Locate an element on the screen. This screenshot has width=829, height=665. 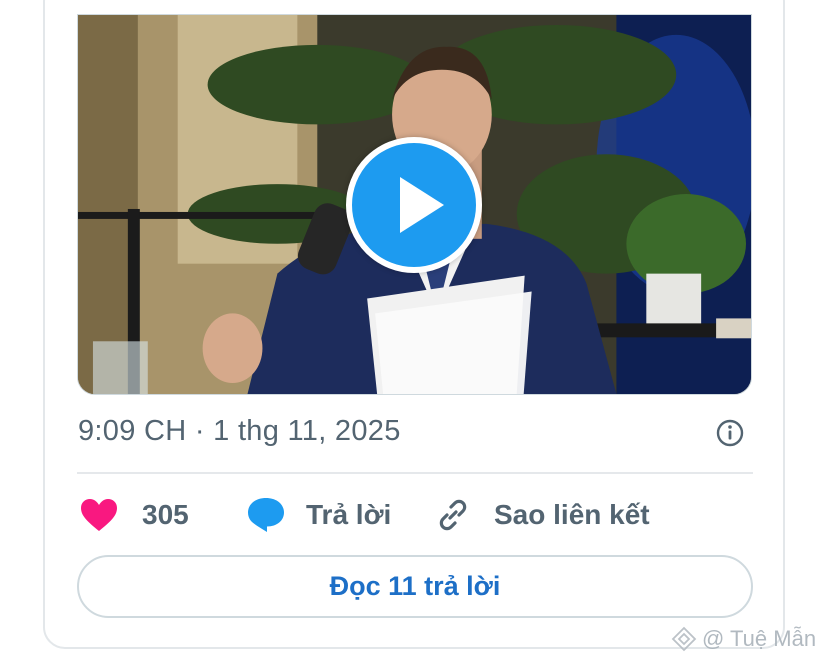
like-button: 305 is located at coordinates (134, 515).